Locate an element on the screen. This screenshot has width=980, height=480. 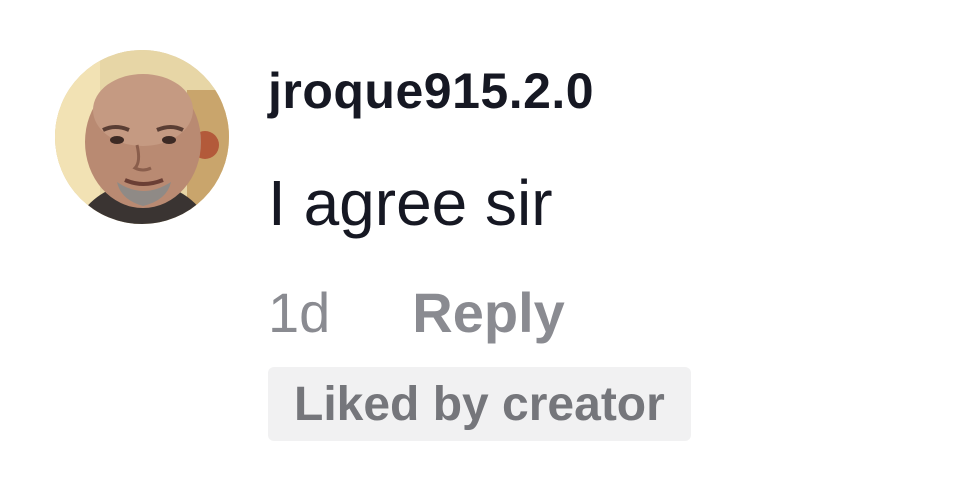
liked-by-creator-badge: Liked by creator is located at coordinates (479, 404).